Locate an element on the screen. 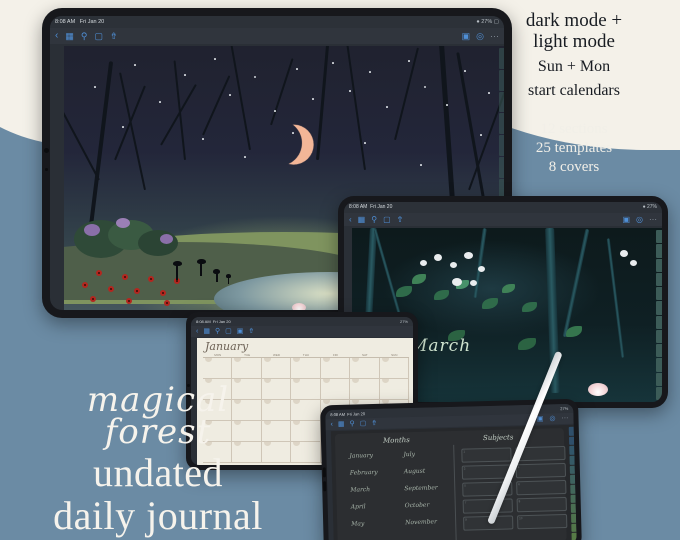  subject-number: 10 is located at coordinates (521, 518).